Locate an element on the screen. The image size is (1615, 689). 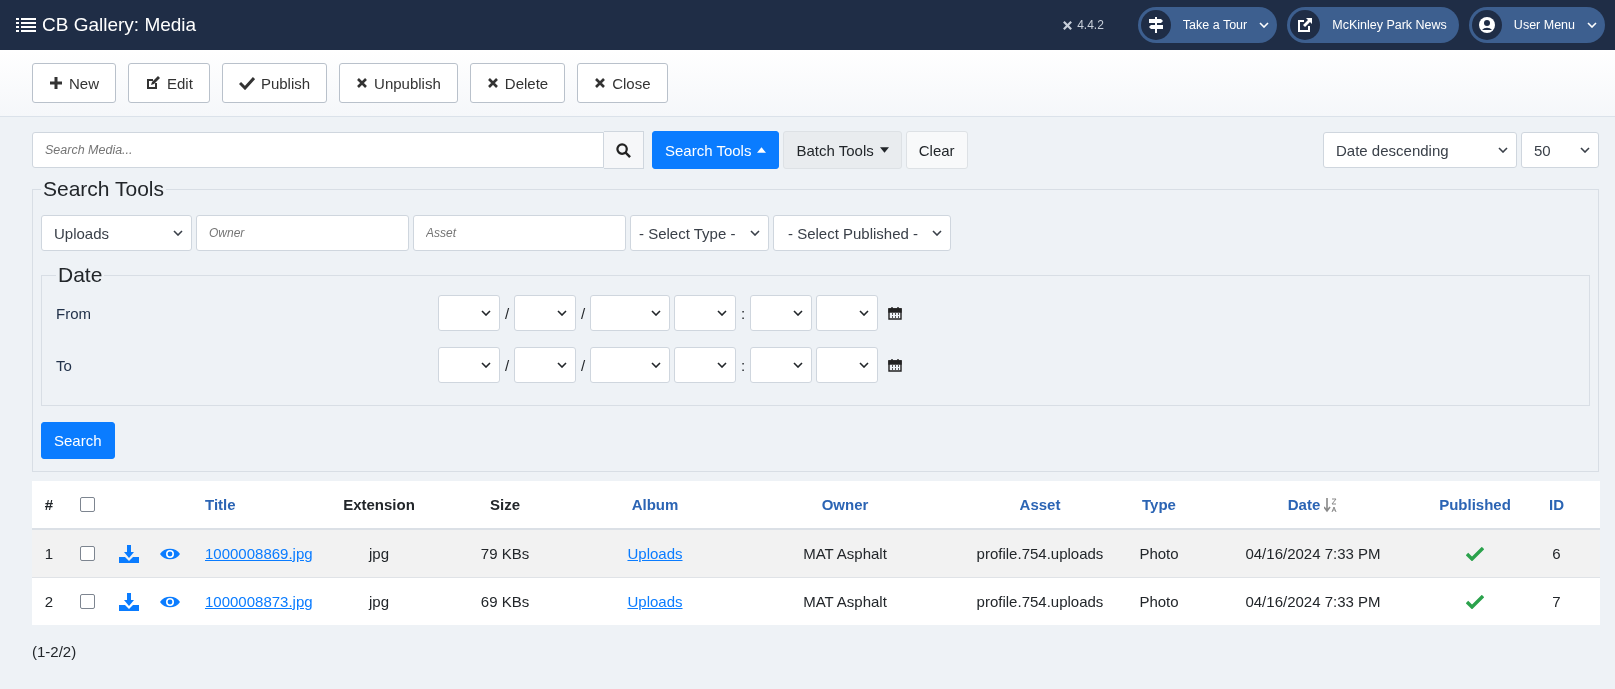
header-menu-button: Take a Tour is located at coordinates (1207, 25).